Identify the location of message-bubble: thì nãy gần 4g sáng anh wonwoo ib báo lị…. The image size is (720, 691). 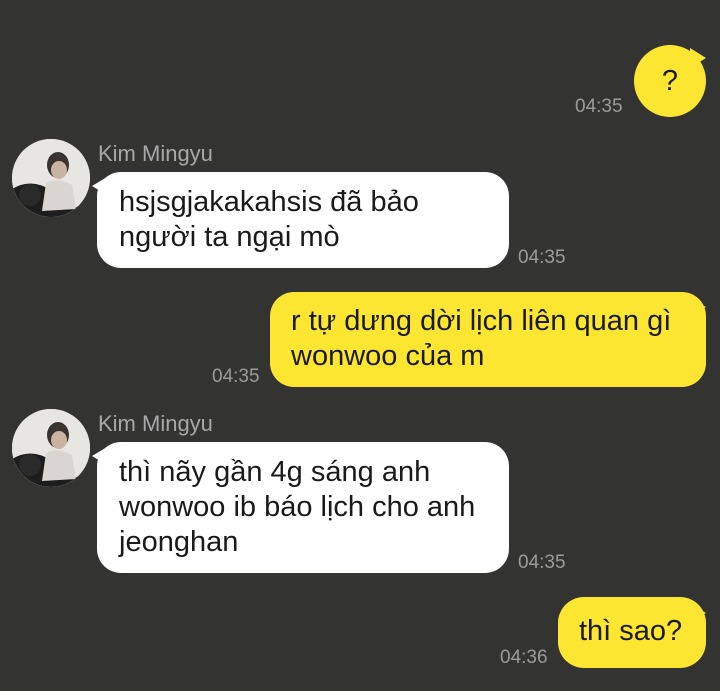
(303, 507).